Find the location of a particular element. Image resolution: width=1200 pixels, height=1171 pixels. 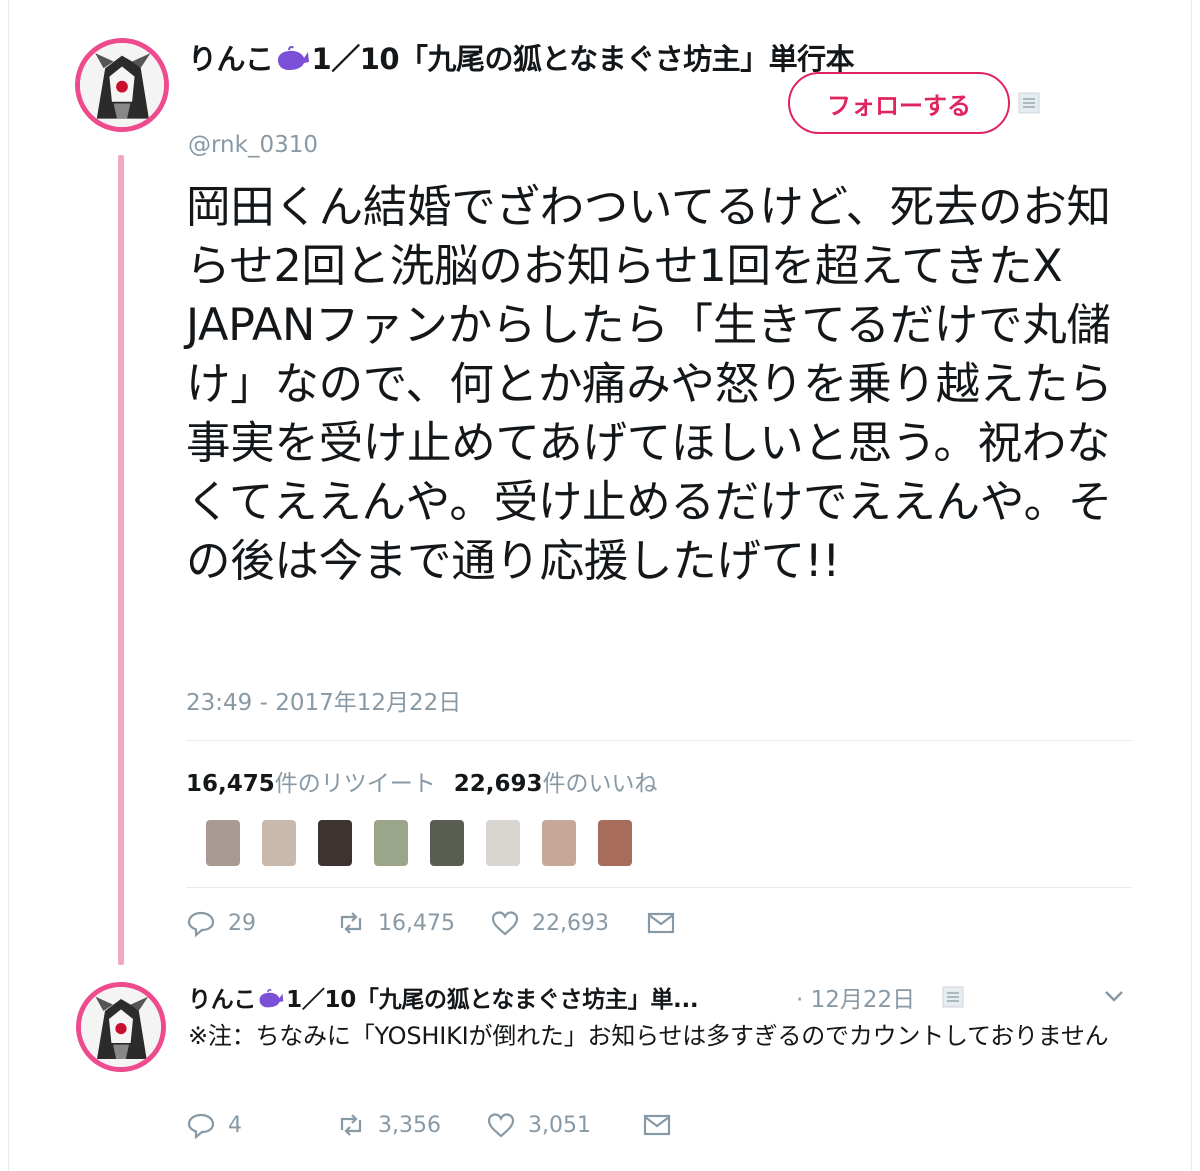

retweet-button: 3,356 is located at coordinates (411, 1125).